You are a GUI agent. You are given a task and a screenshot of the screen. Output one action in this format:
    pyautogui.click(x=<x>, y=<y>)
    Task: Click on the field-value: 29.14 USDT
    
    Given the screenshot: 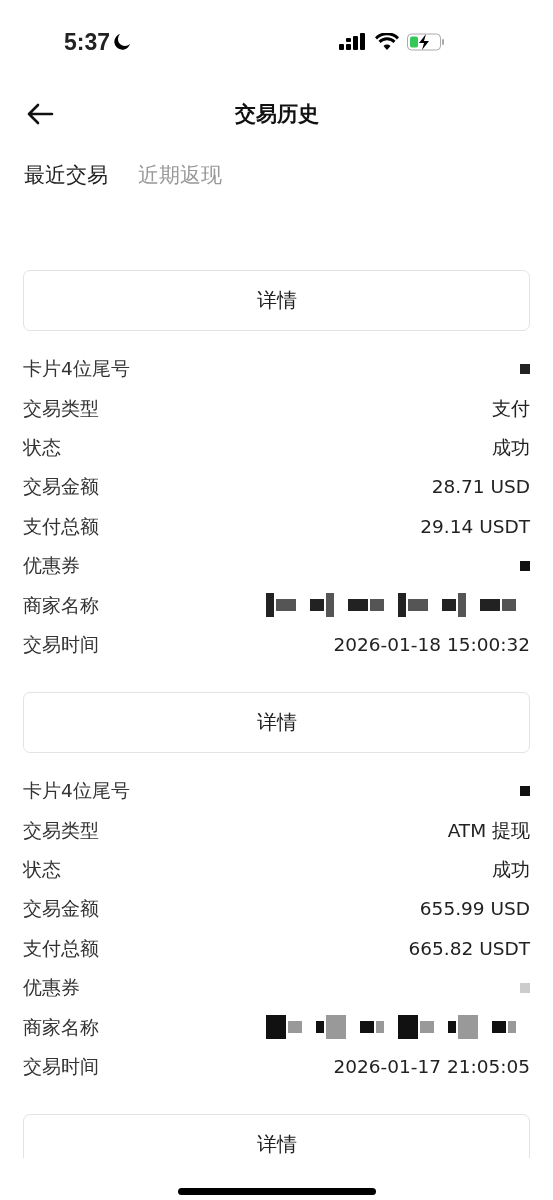 What is the action you would take?
    pyautogui.click(x=475, y=526)
    